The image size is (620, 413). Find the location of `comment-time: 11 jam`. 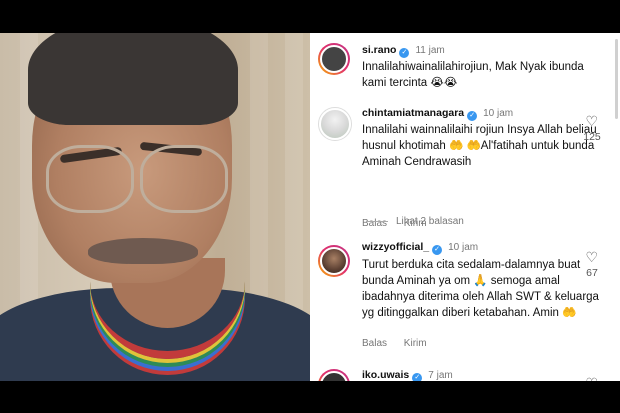

comment-time: 11 jam is located at coordinates (430, 50).